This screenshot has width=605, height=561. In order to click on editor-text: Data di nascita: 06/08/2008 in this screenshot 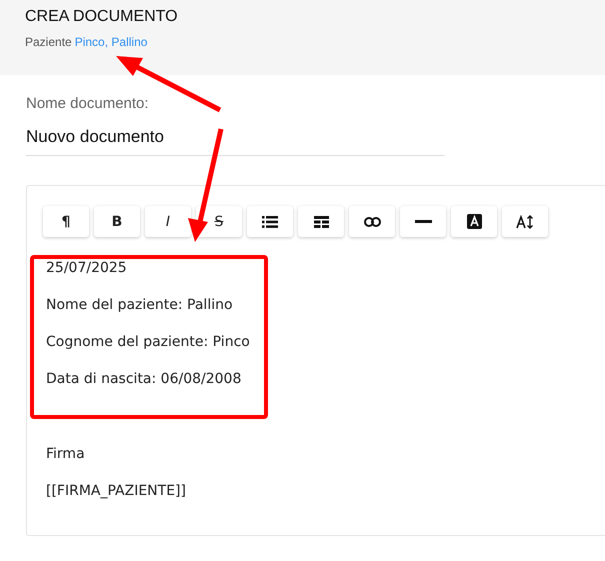, I will do `click(144, 379)`.